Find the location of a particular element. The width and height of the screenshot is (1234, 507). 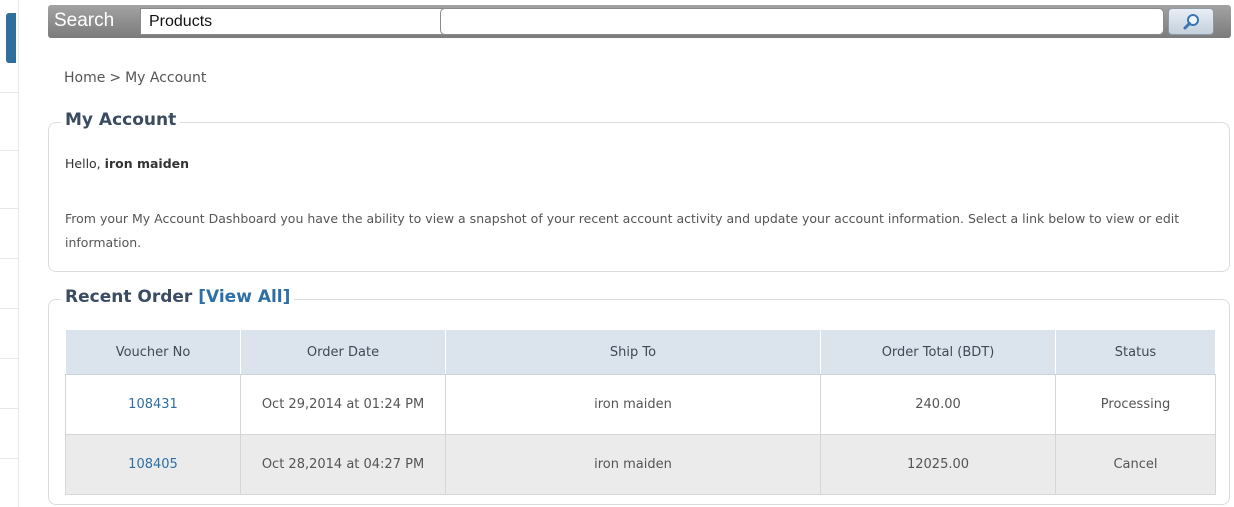

search-input is located at coordinates (802, 21).